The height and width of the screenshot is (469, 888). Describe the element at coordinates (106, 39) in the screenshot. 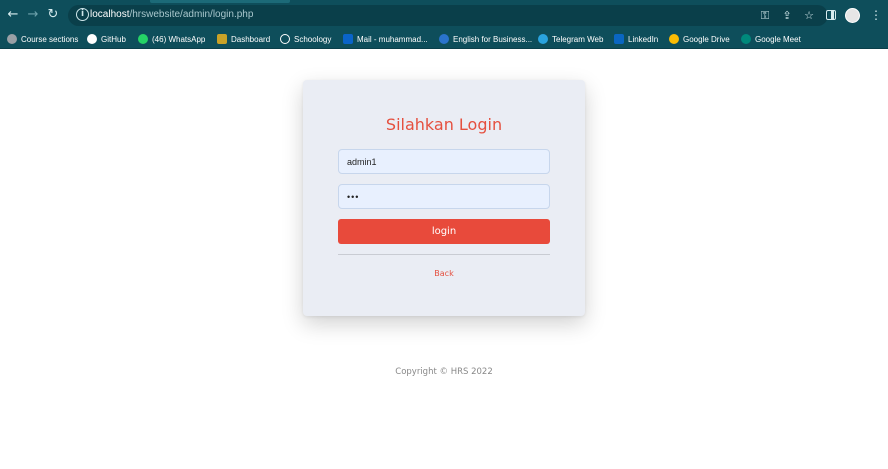

I see `bookmark-item: GitHub` at that location.